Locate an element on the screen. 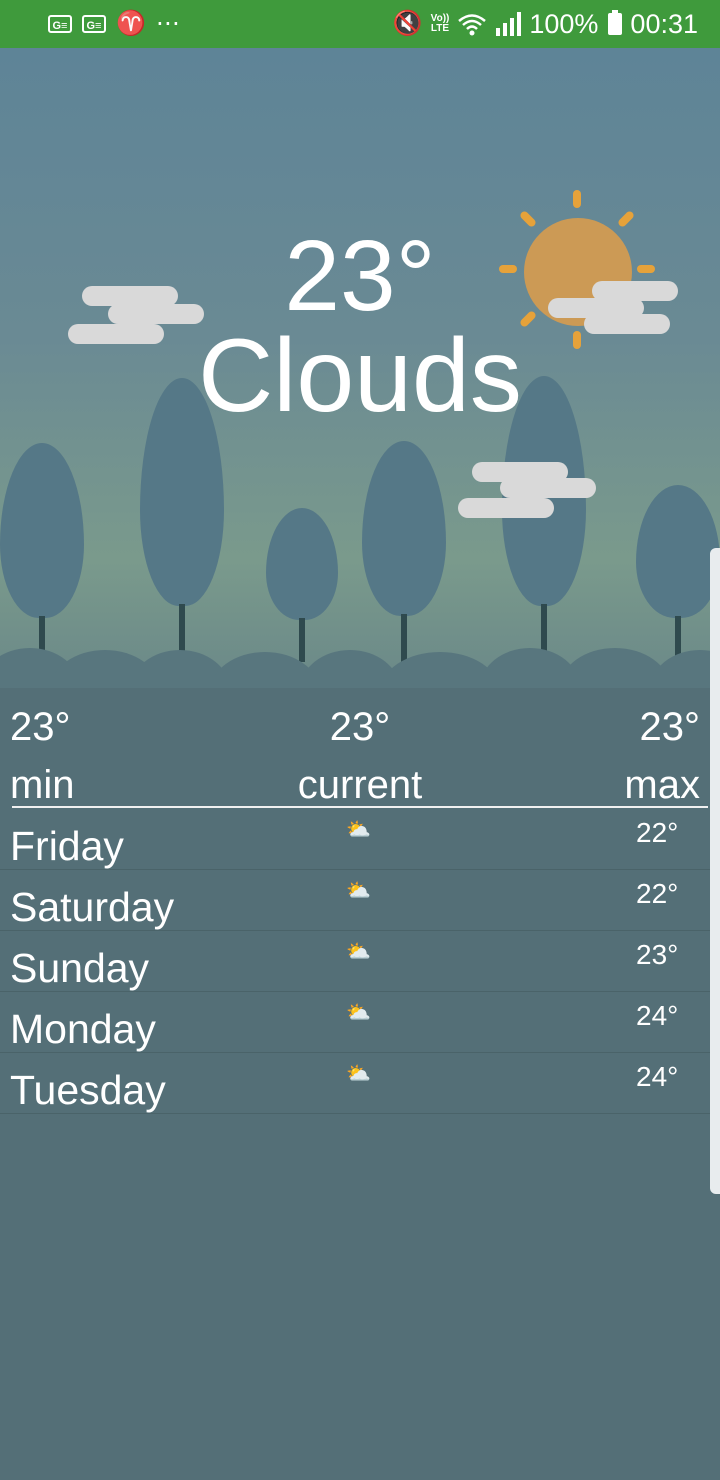 The height and width of the screenshot is (1480, 720). max-column: 23° max is located at coordinates (662, 756).